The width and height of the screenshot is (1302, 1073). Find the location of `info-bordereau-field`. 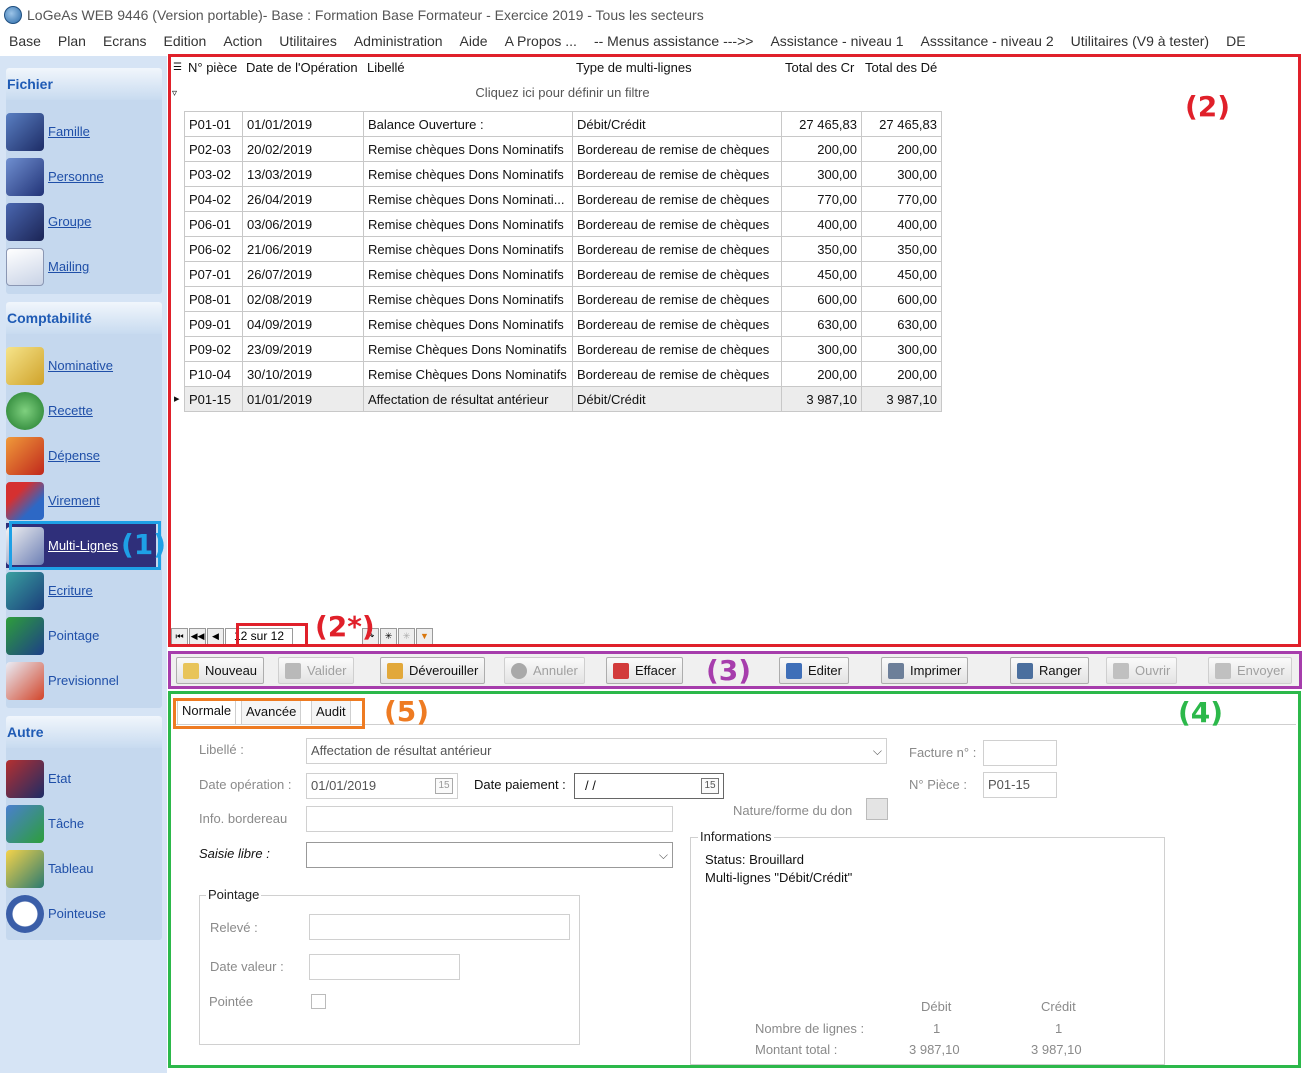

info-bordereau-field is located at coordinates (489, 819).